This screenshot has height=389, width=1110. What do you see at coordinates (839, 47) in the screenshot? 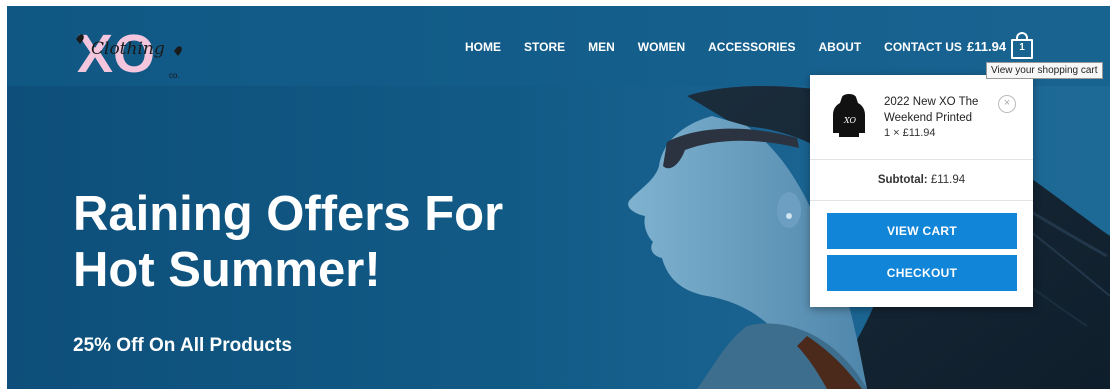
I see `nav-about: ABOUT` at bounding box center [839, 47].